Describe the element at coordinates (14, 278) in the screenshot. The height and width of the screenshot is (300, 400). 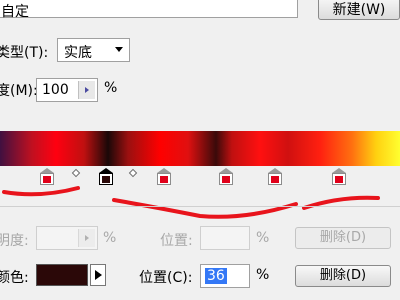
I see `color-label: 颜色:` at that location.